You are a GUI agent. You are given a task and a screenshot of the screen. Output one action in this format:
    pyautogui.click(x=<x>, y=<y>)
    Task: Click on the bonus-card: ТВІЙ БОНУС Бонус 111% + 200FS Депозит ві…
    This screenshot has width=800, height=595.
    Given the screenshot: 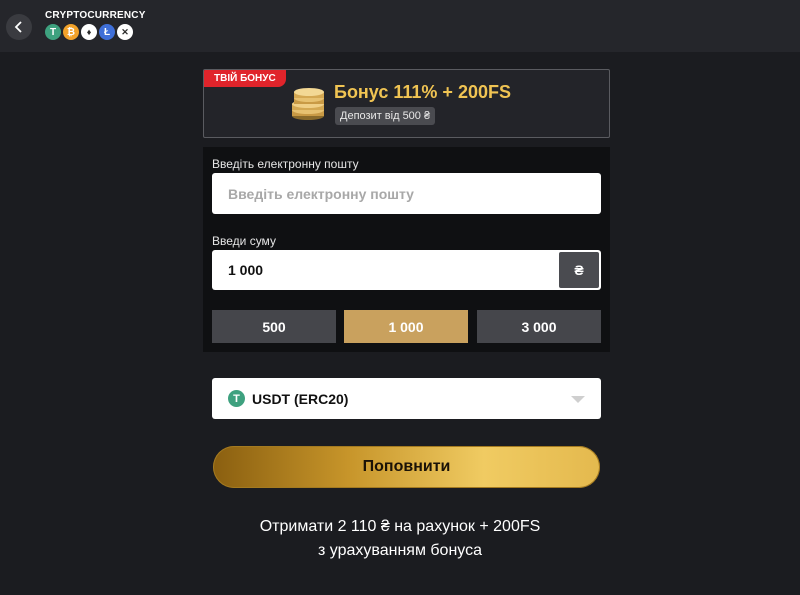 What is the action you would take?
    pyautogui.click(x=406, y=103)
    